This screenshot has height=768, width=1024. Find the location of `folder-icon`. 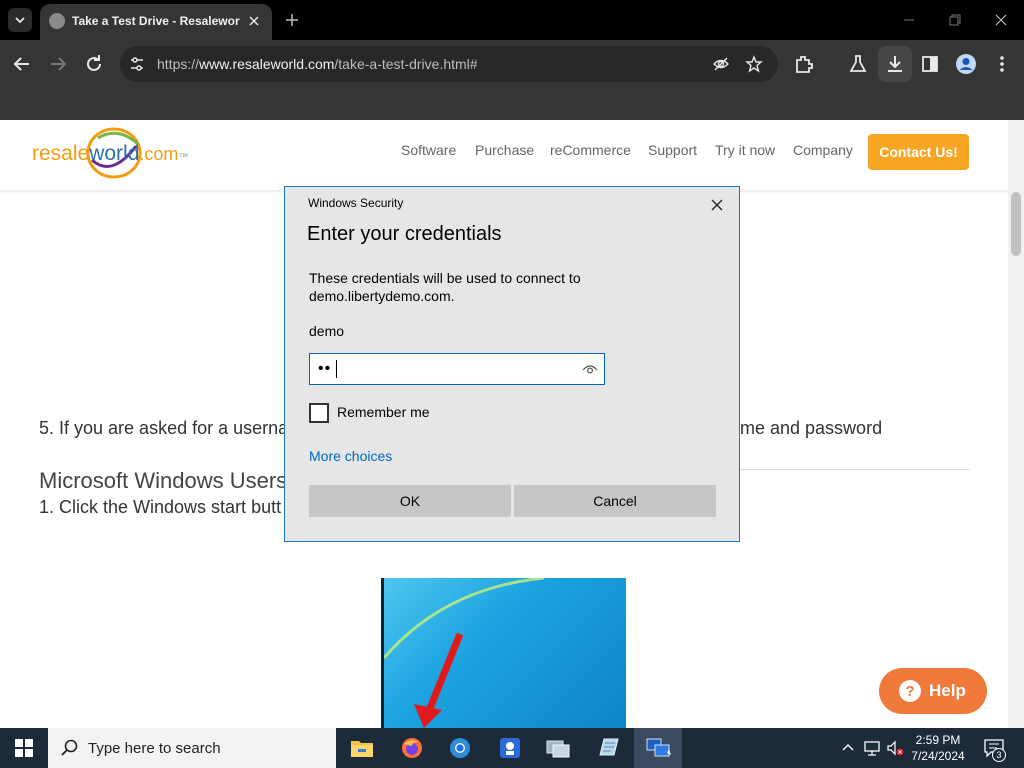

folder-icon is located at coordinates (362, 749).